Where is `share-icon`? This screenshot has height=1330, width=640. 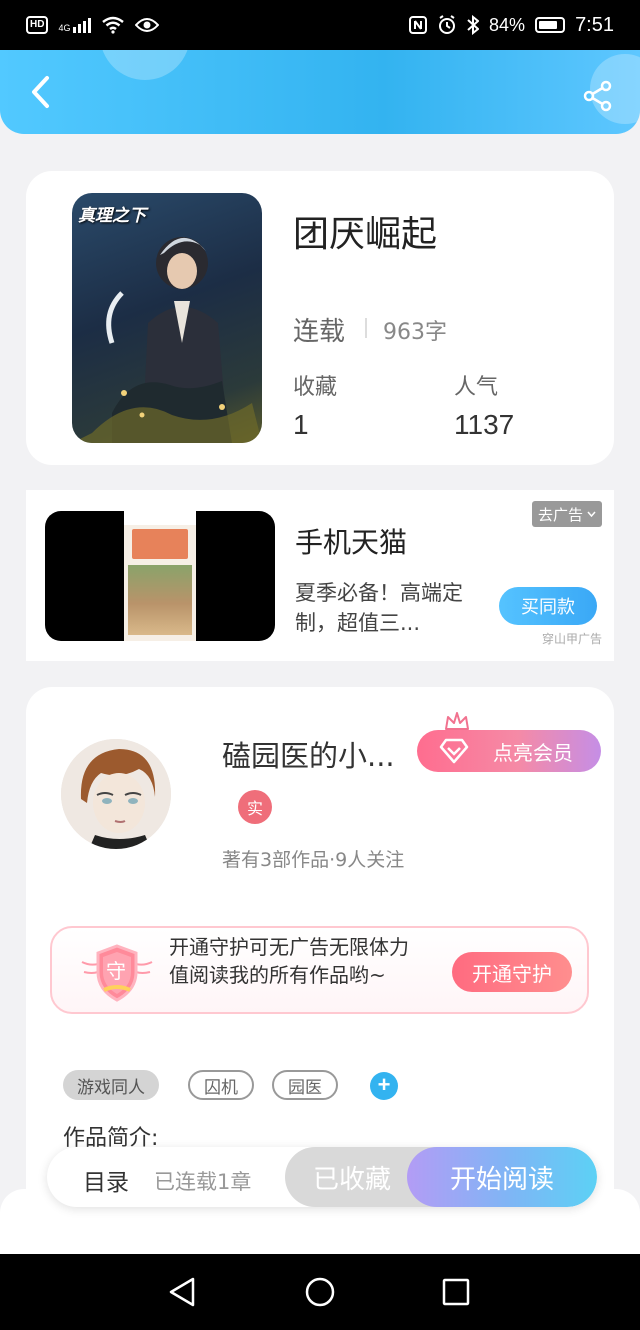
share-icon is located at coordinates (597, 96).